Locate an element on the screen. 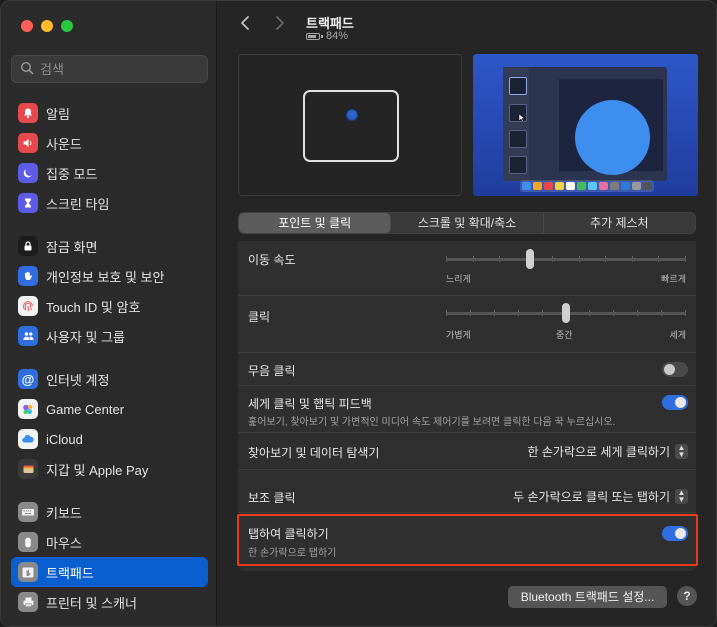 The width and height of the screenshot is (717, 627). search-field is located at coordinates (109, 69).